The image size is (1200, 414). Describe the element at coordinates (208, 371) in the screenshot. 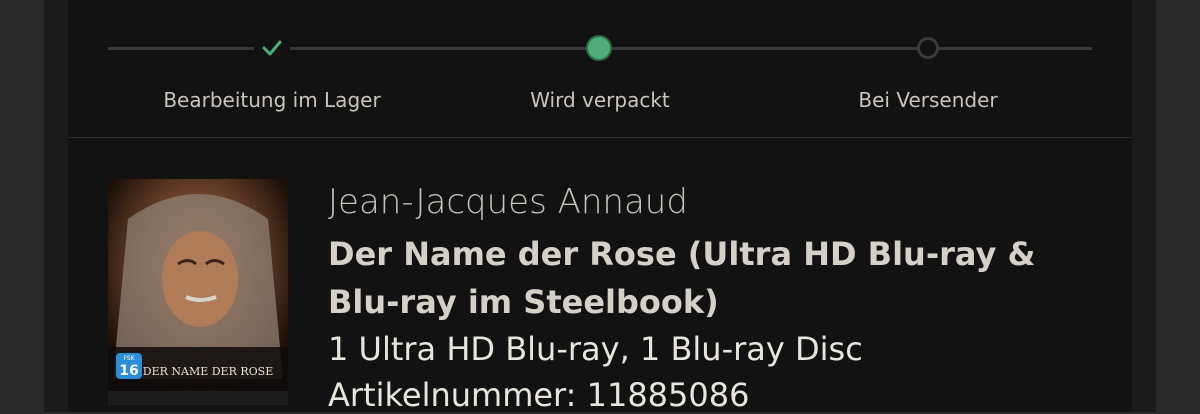

I see `cover-title-text: DER NAME DER ROSE` at that location.